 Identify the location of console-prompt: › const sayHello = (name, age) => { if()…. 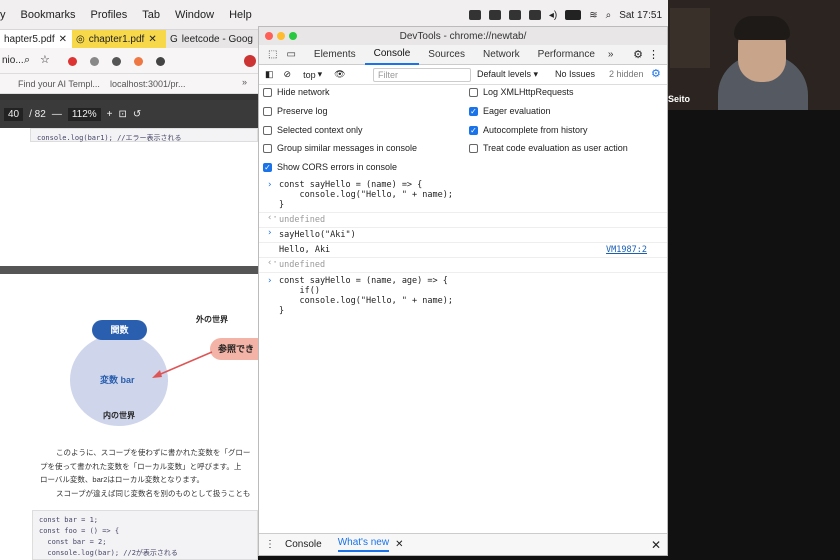
(463, 298).